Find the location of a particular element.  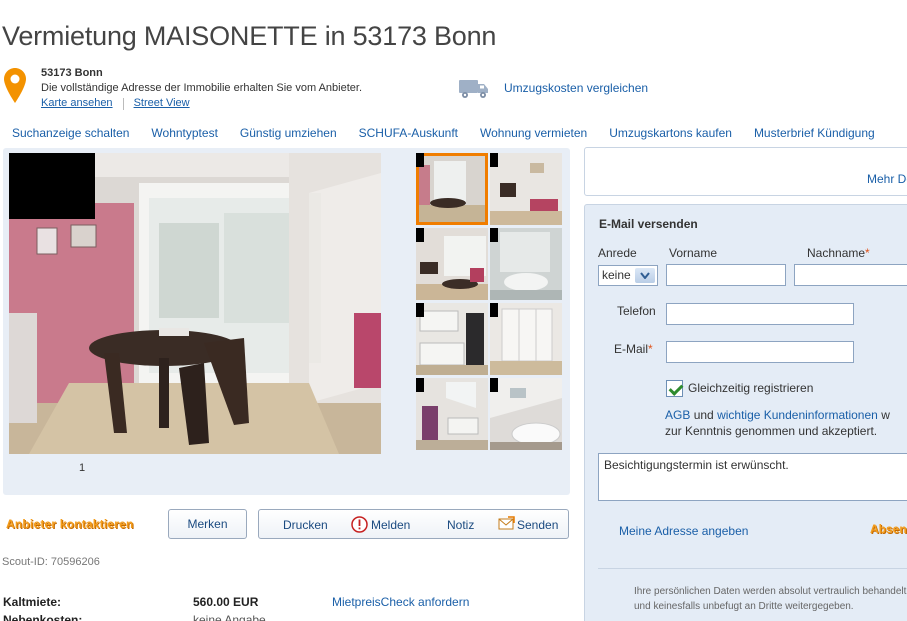

note-button: Notiz is located at coordinates (460, 525).